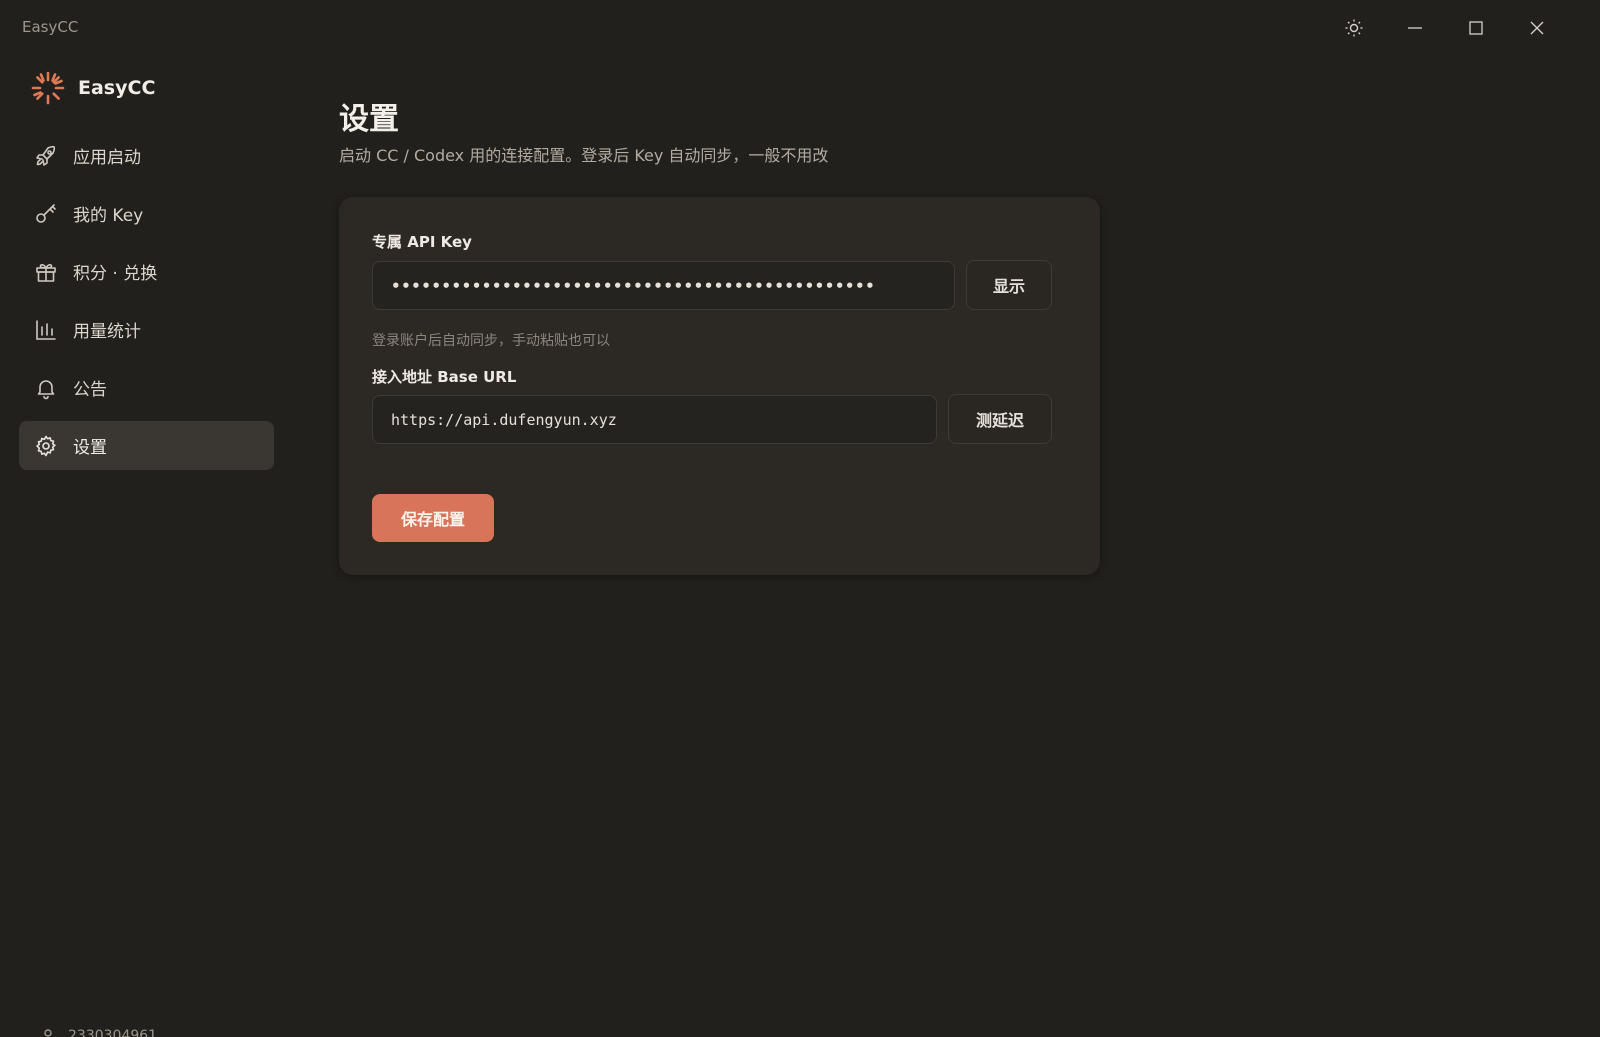 This screenshot has width=1600, height=1037. I want to click on gift-icon, so click(46, 272).